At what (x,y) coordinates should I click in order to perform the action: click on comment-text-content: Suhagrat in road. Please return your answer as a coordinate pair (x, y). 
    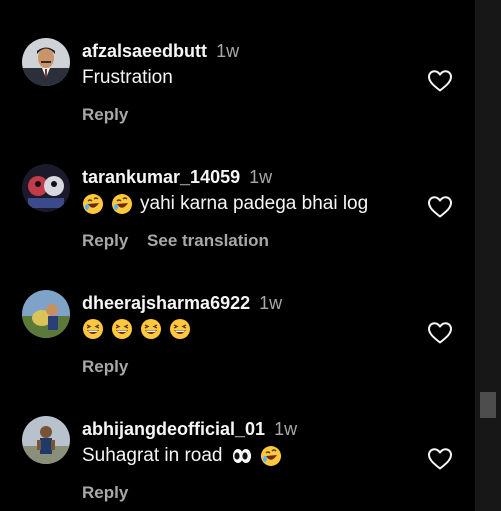
    Looking at the image, I should click on (152, 455).